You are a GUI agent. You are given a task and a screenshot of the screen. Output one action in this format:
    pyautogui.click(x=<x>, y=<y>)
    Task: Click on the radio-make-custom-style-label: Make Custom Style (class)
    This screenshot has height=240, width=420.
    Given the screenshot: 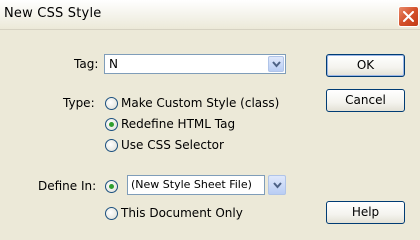 What is the action you would take?
    pyautogui.click(x=200, y=103)
    